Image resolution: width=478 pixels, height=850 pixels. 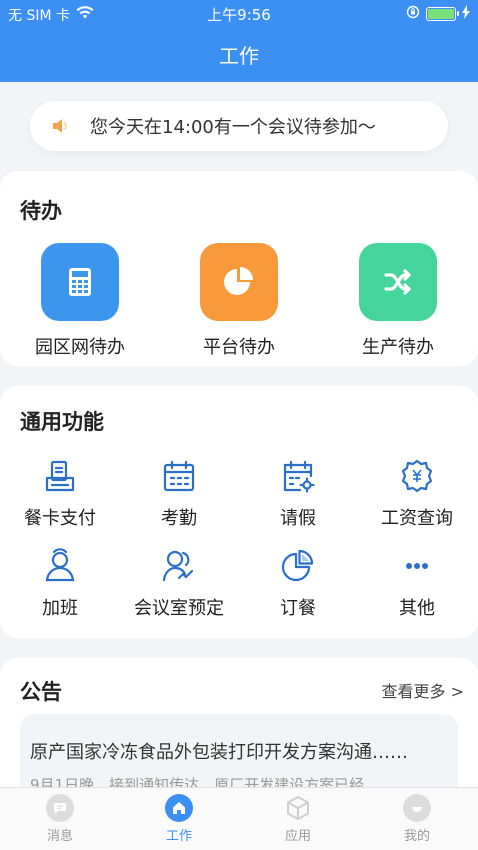 I want to click on func-meal-card-pay: 餐卡支付, so click(x=60, y=493).